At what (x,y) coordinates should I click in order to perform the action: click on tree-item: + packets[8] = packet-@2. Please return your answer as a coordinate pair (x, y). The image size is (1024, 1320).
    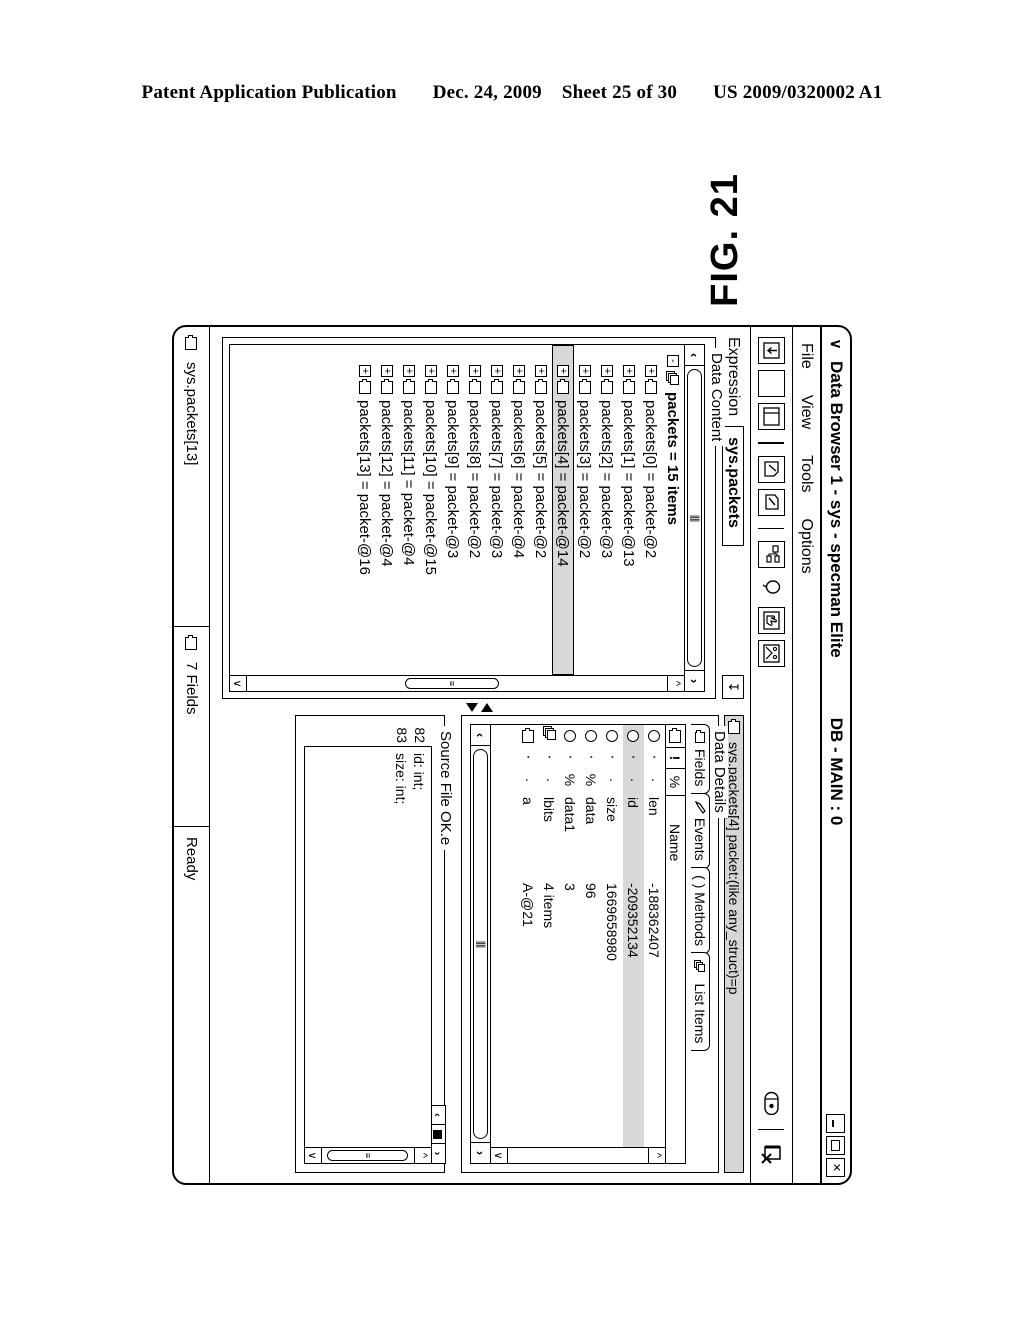
    Looking at the image, I should click on (475, 510).